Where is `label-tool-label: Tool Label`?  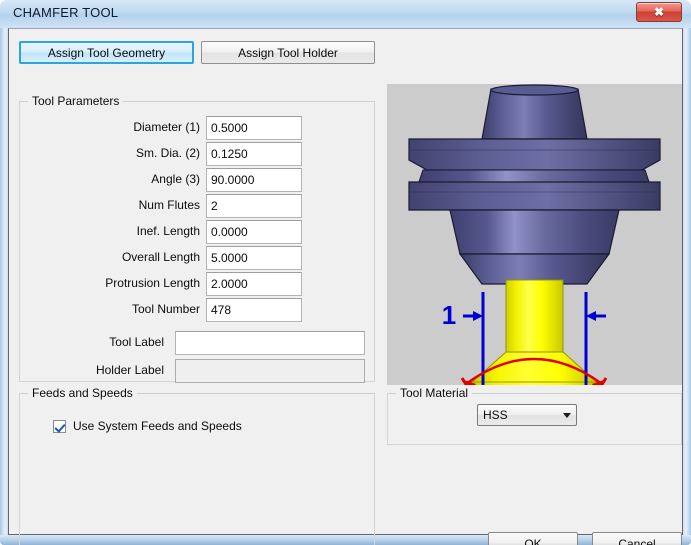 label-tool-label: Tool Label is located at coordinates (136, 342).